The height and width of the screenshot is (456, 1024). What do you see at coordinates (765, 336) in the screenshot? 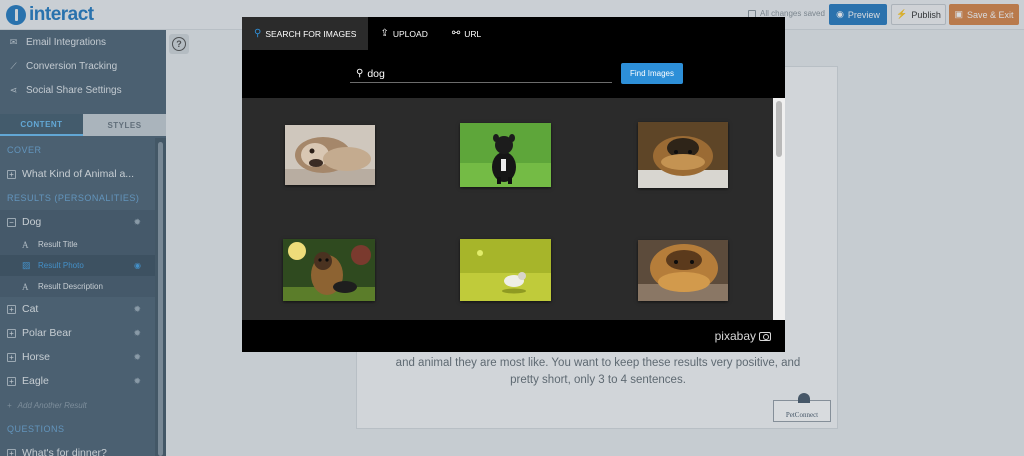
I see `camera-icon` at bounding box center [765, 336].